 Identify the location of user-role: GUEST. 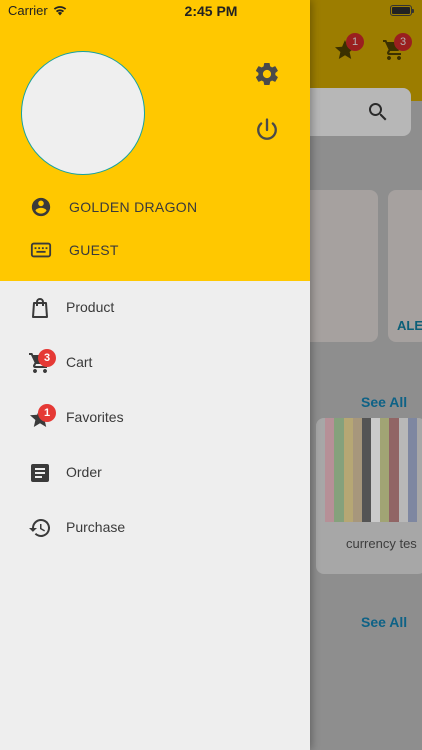
(94, 250).